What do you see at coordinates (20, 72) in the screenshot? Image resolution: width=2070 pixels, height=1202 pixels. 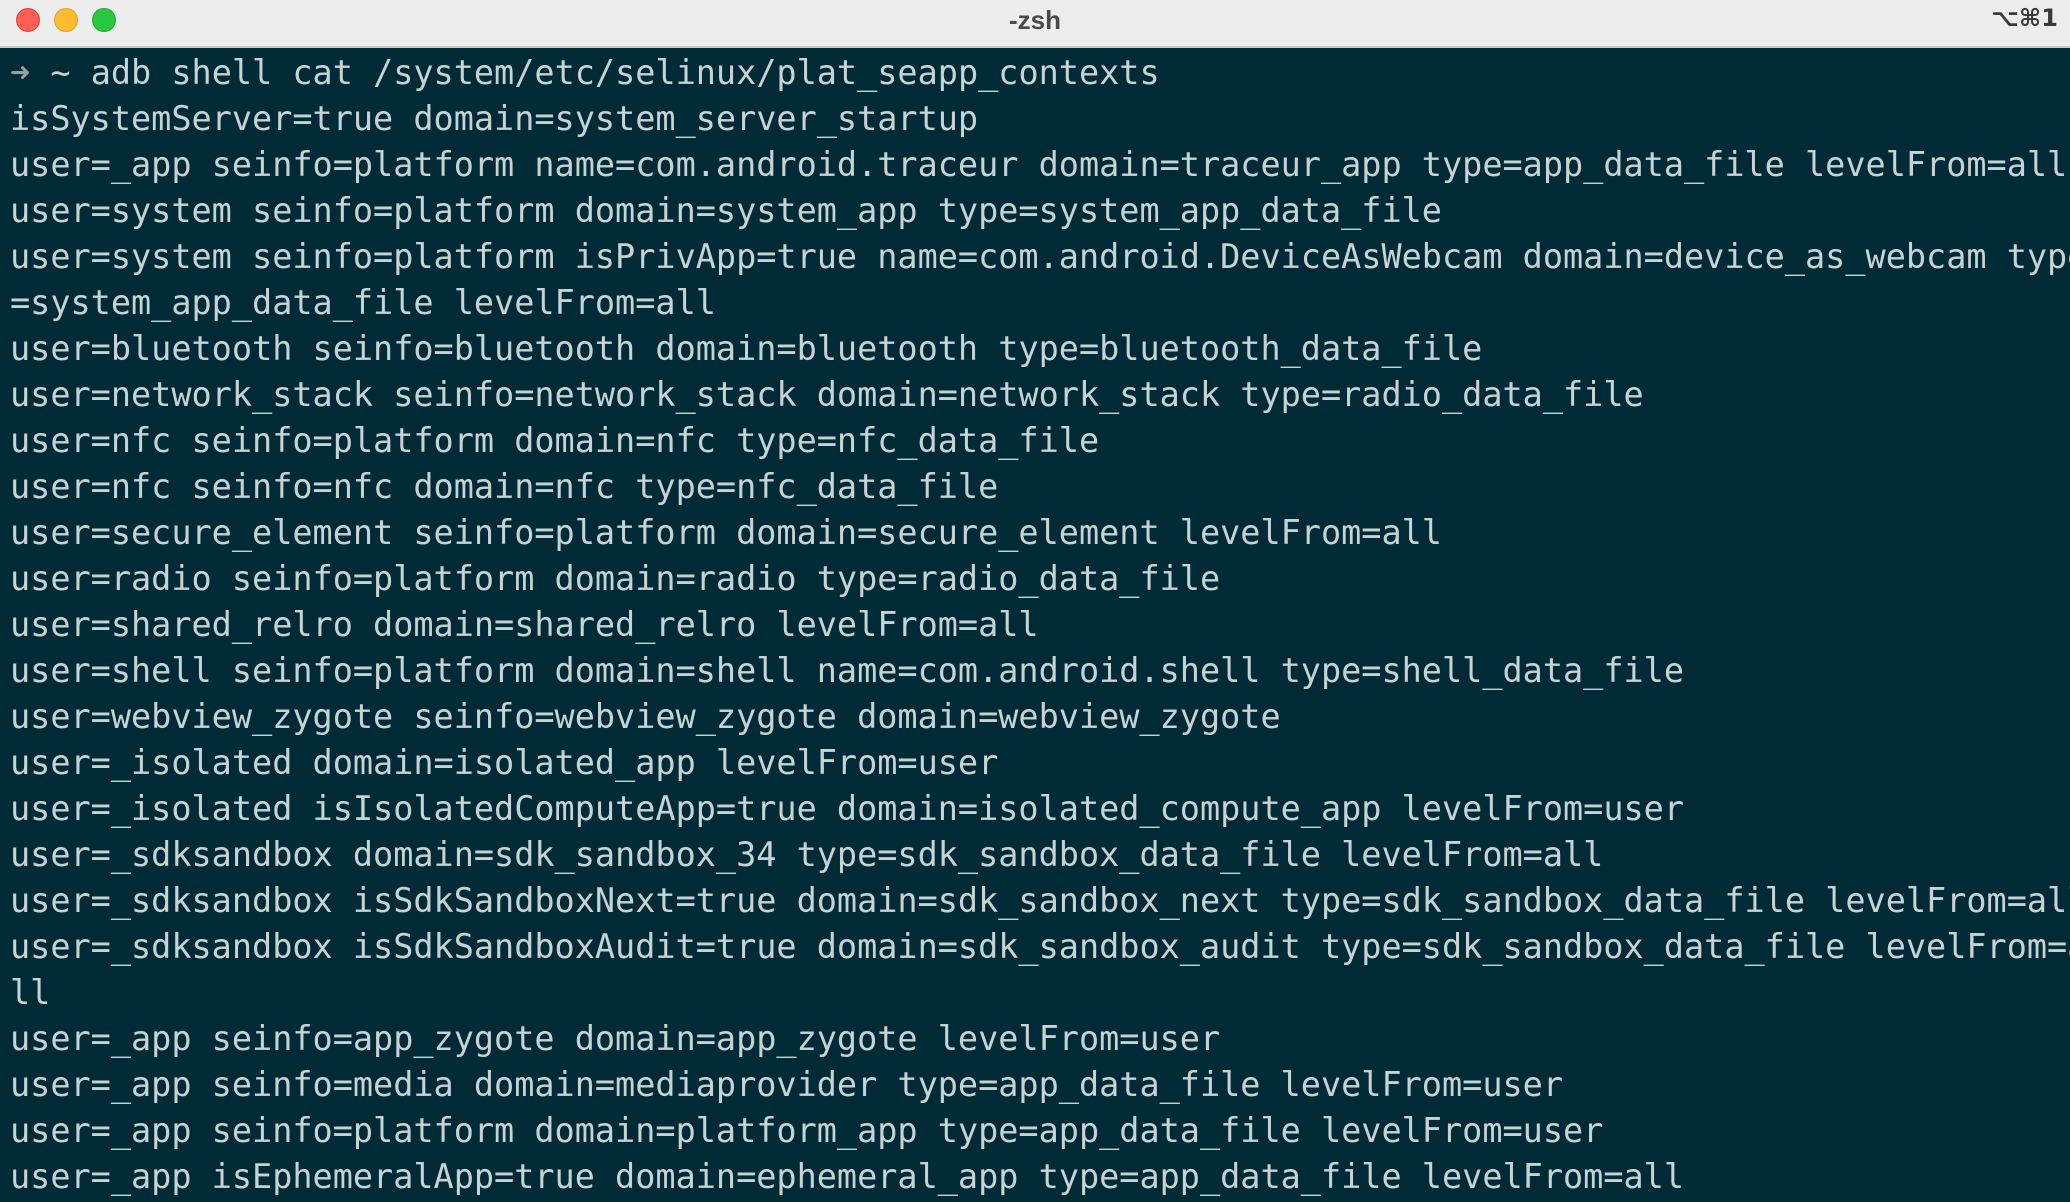 I see `prompt-arrow-icon: ➜` at bounding box center [20, 72].